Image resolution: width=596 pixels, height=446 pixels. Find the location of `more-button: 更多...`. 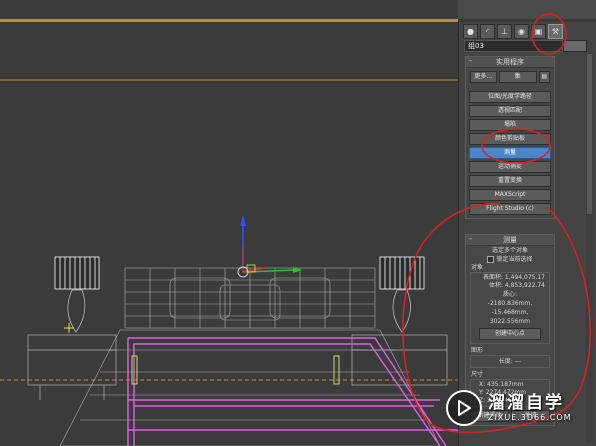

more-button: 更多... is located at coordinates (483, 77).